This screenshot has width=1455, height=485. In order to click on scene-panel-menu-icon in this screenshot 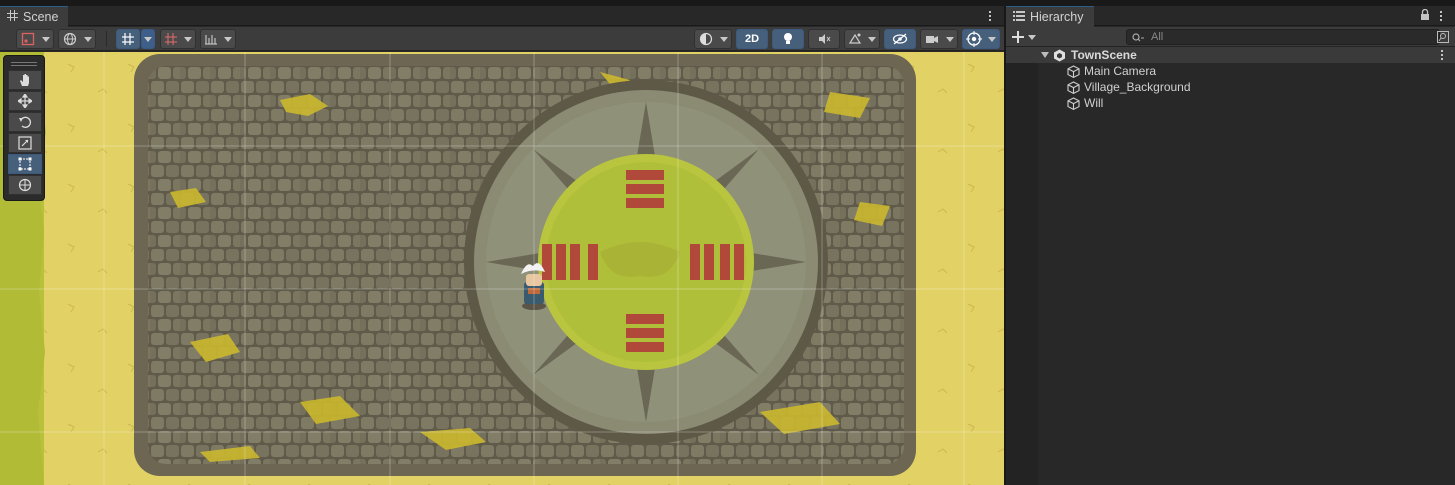, I will do `click(990, 16)`.